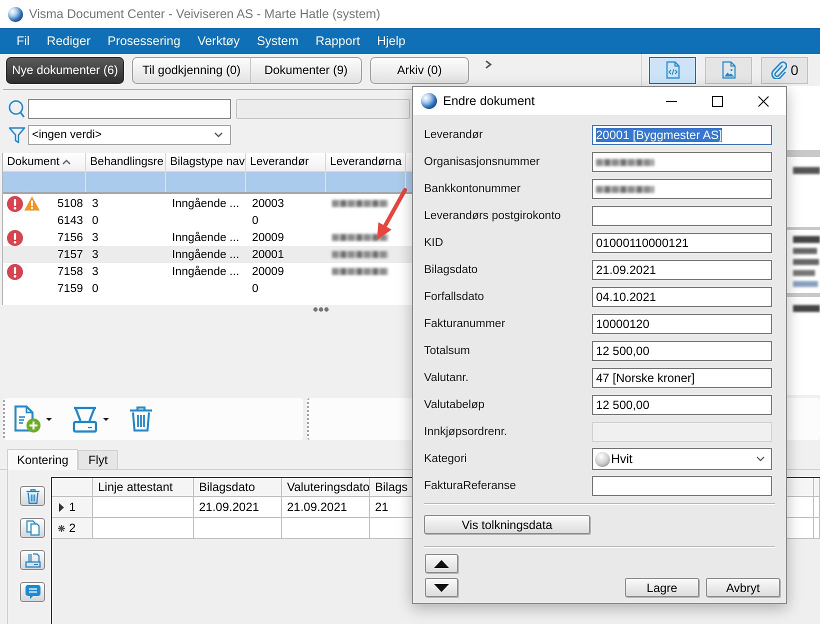 Image resolution: width=820 pixels, height=624 pixels. Describe the element at coordinates (446, 459) in the screenshot. I see `field-label: Kategori` at that location.